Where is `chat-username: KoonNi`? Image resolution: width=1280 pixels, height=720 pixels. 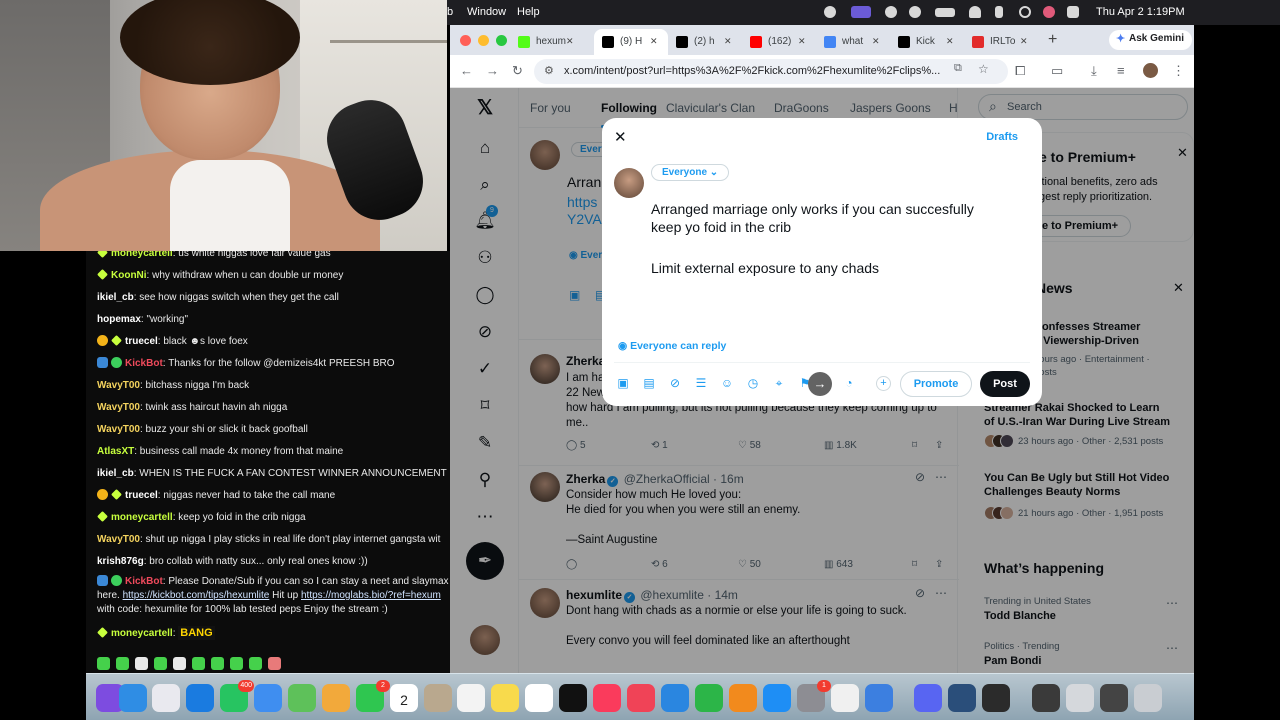 chat-username: KoonNi is located at coordinates (129, 275).